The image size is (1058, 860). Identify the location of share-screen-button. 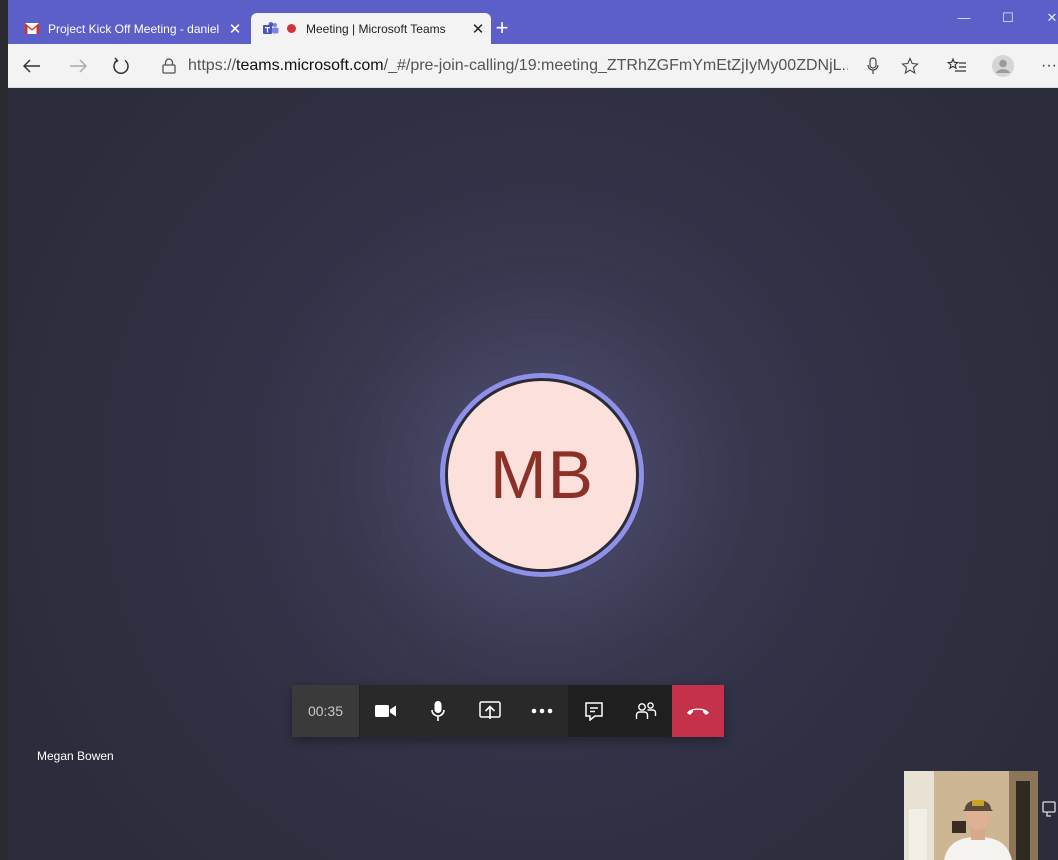
(490, 711).